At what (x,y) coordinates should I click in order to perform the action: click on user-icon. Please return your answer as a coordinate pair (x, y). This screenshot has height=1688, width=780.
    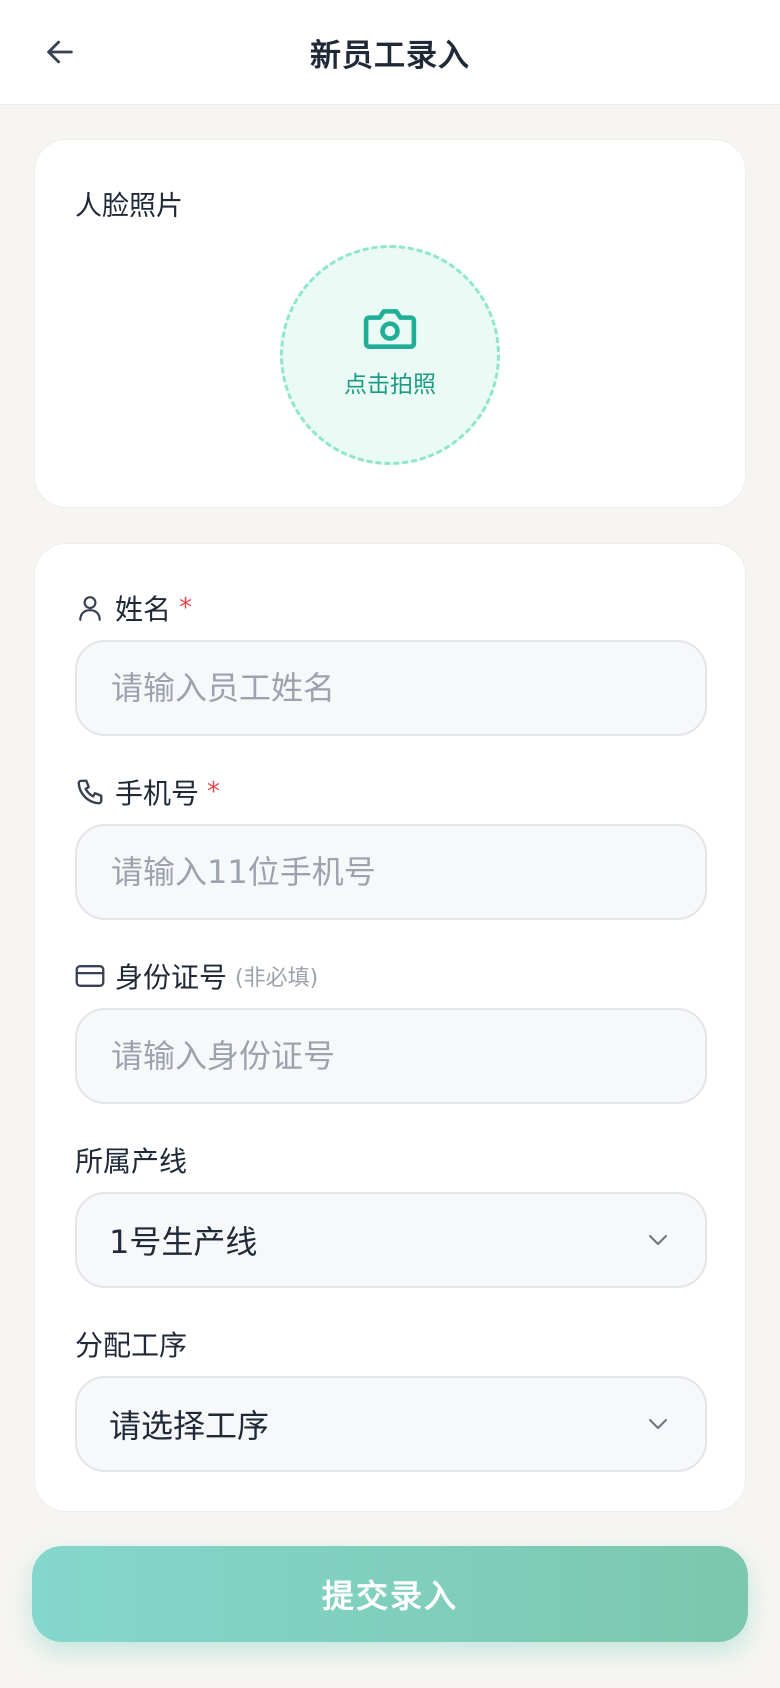
    Looking at the image, I should click on (90, 608).